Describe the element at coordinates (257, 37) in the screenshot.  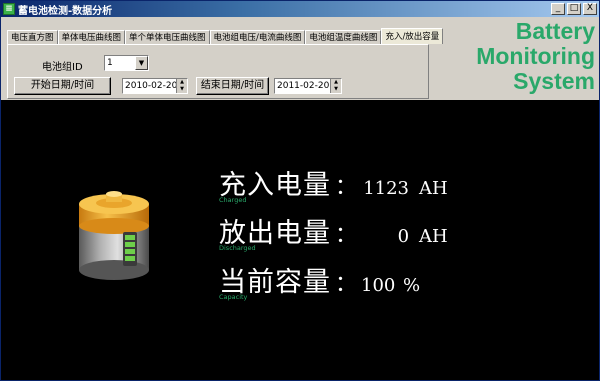
I see `tab-group-voltage-current-curve: 电池组电压/电流曲线图` at that location.